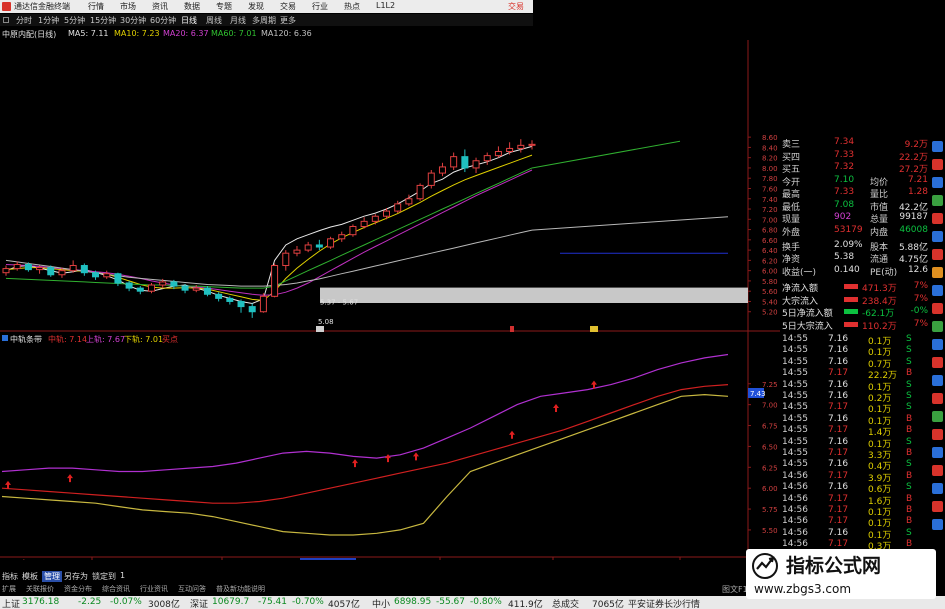 The image size is (945, 609). I want to click on menu-item-hot: 热点, so click(352, 6).